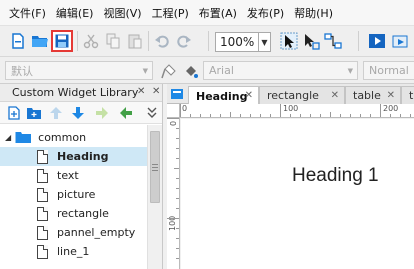 Image resolution: width=414 pixels, height=269 pixels. Describe the element at coordinates (68, 175) in the screenshot. I see `tree-item-label: text` at that location.